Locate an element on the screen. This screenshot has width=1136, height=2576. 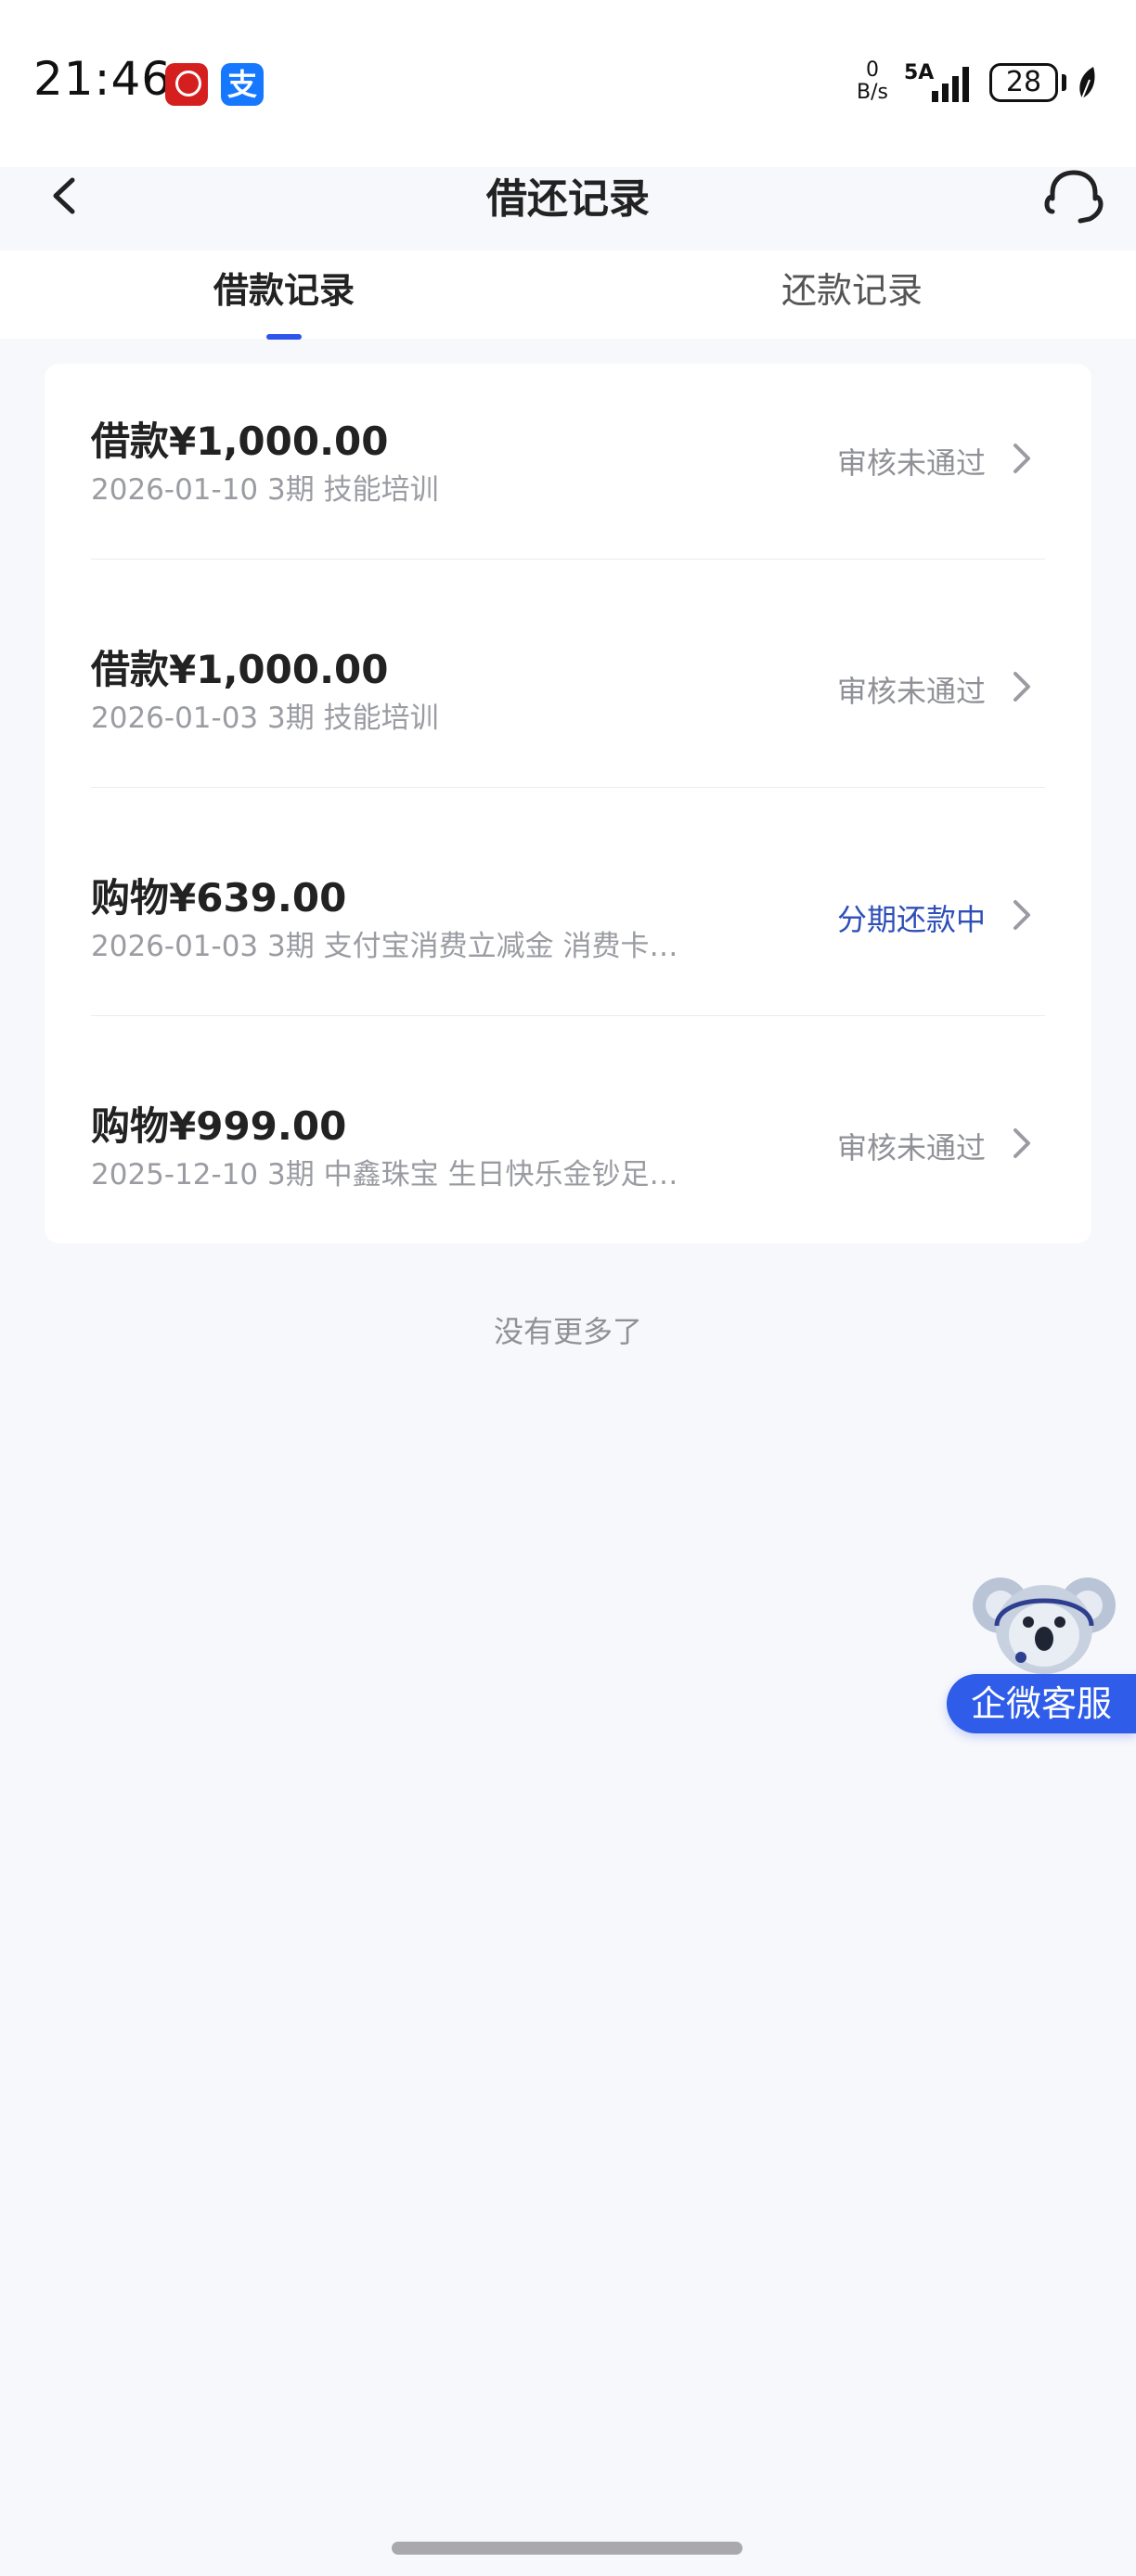
bank-app-icon is located at coordinates (186, 85).